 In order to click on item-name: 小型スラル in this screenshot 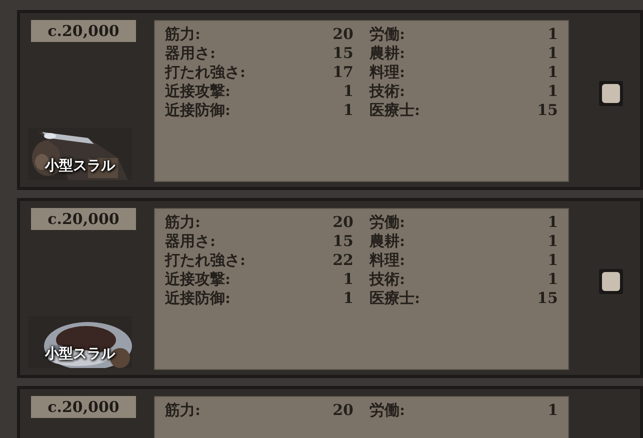, I will do `click(80, 166)`.